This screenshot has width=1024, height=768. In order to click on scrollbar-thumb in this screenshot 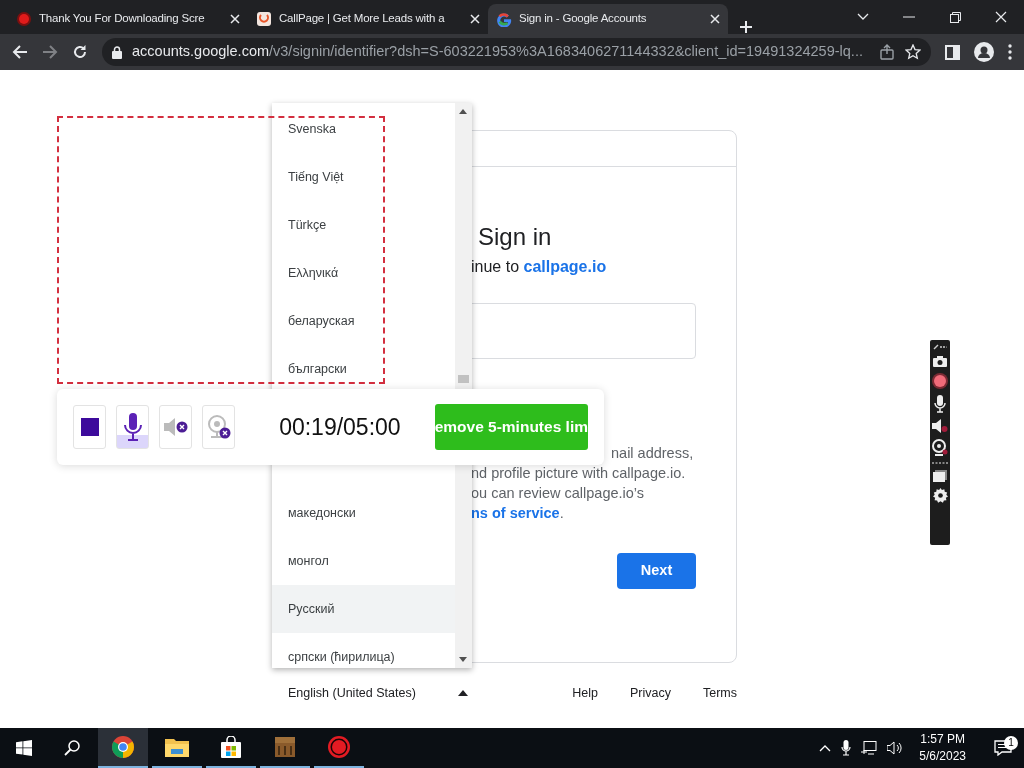, I will do `click(463, 379)`.